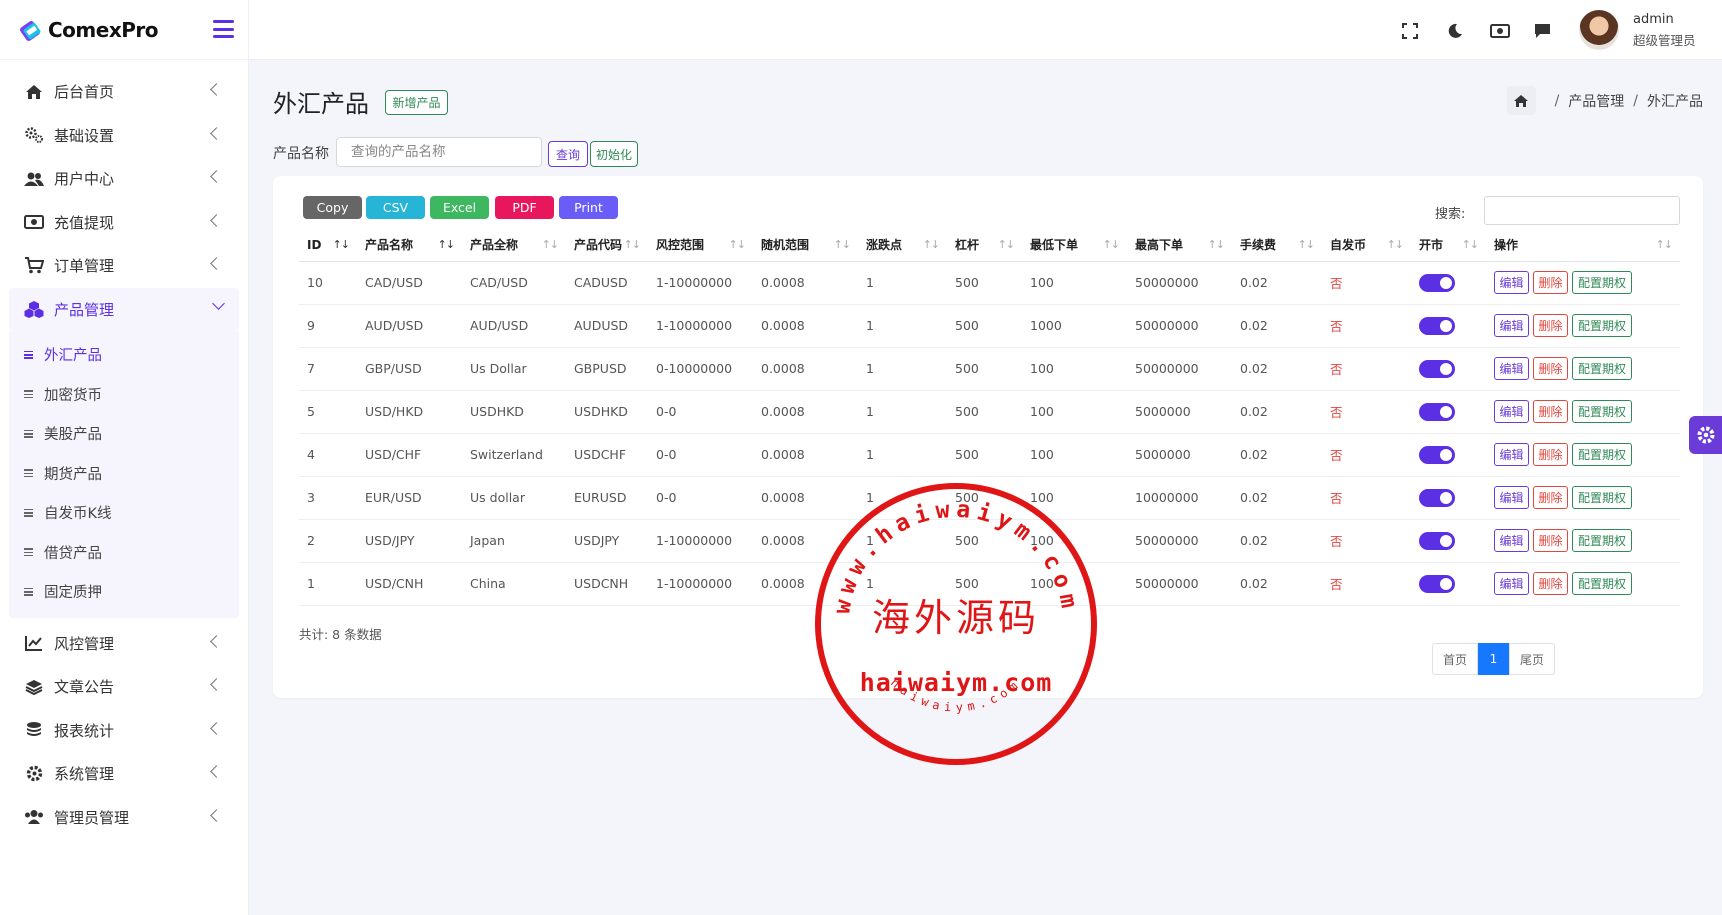 The image size is (1722, 915). I want to click on column-header: ID ↑↓, so click(328, 245).